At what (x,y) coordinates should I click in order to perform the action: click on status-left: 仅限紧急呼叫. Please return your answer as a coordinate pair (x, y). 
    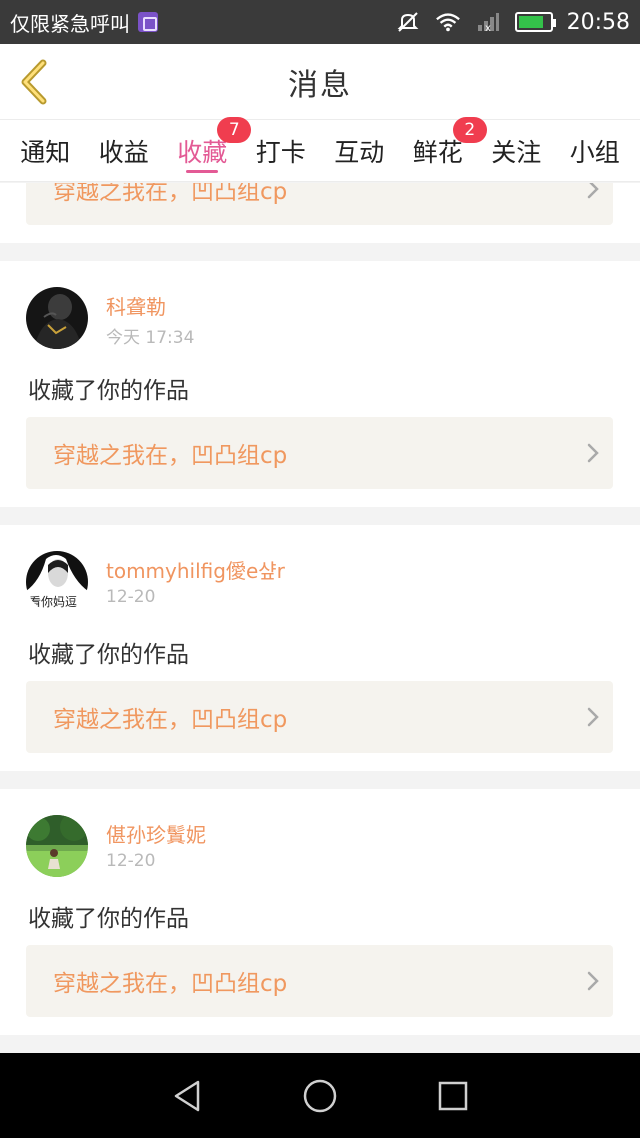
    Looking at the image, I should click on (79, 22).